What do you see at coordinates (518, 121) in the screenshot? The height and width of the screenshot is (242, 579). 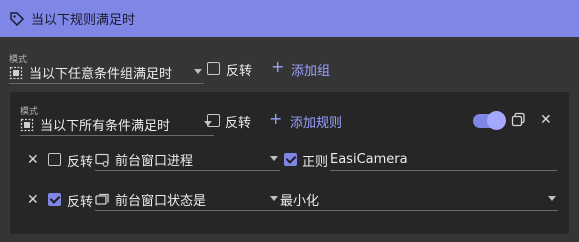 I see `copy-icon` at bounding box center [518, 121].